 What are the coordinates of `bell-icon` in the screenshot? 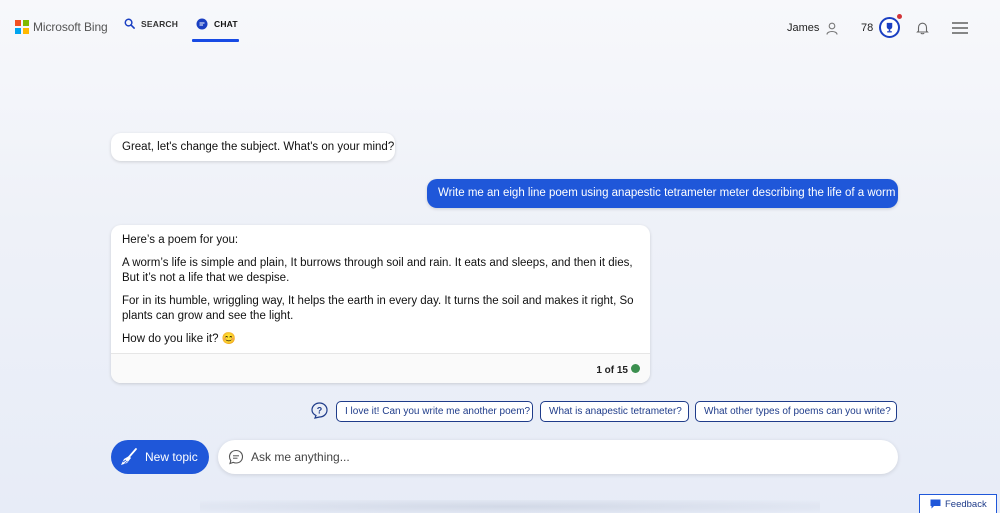 It's located at (922, 28).